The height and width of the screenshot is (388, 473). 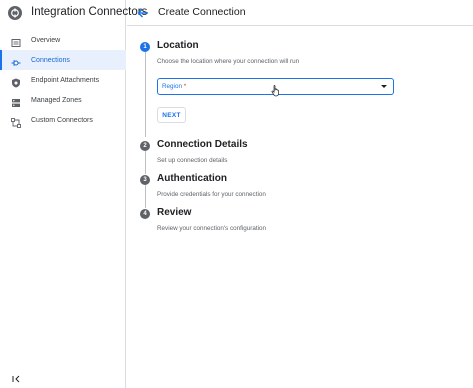 I want to click on step-title-authentication: Authentication, so click(x=192, y=178).